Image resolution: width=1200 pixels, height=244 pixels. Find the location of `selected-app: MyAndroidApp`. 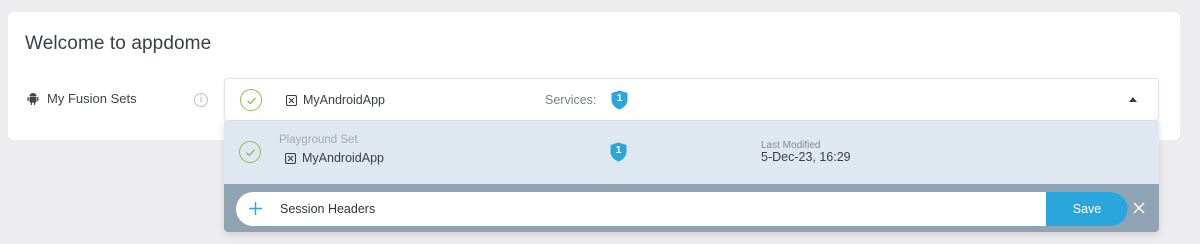

selected-app: MyAndroidApp is located at coordinates (335, 100).